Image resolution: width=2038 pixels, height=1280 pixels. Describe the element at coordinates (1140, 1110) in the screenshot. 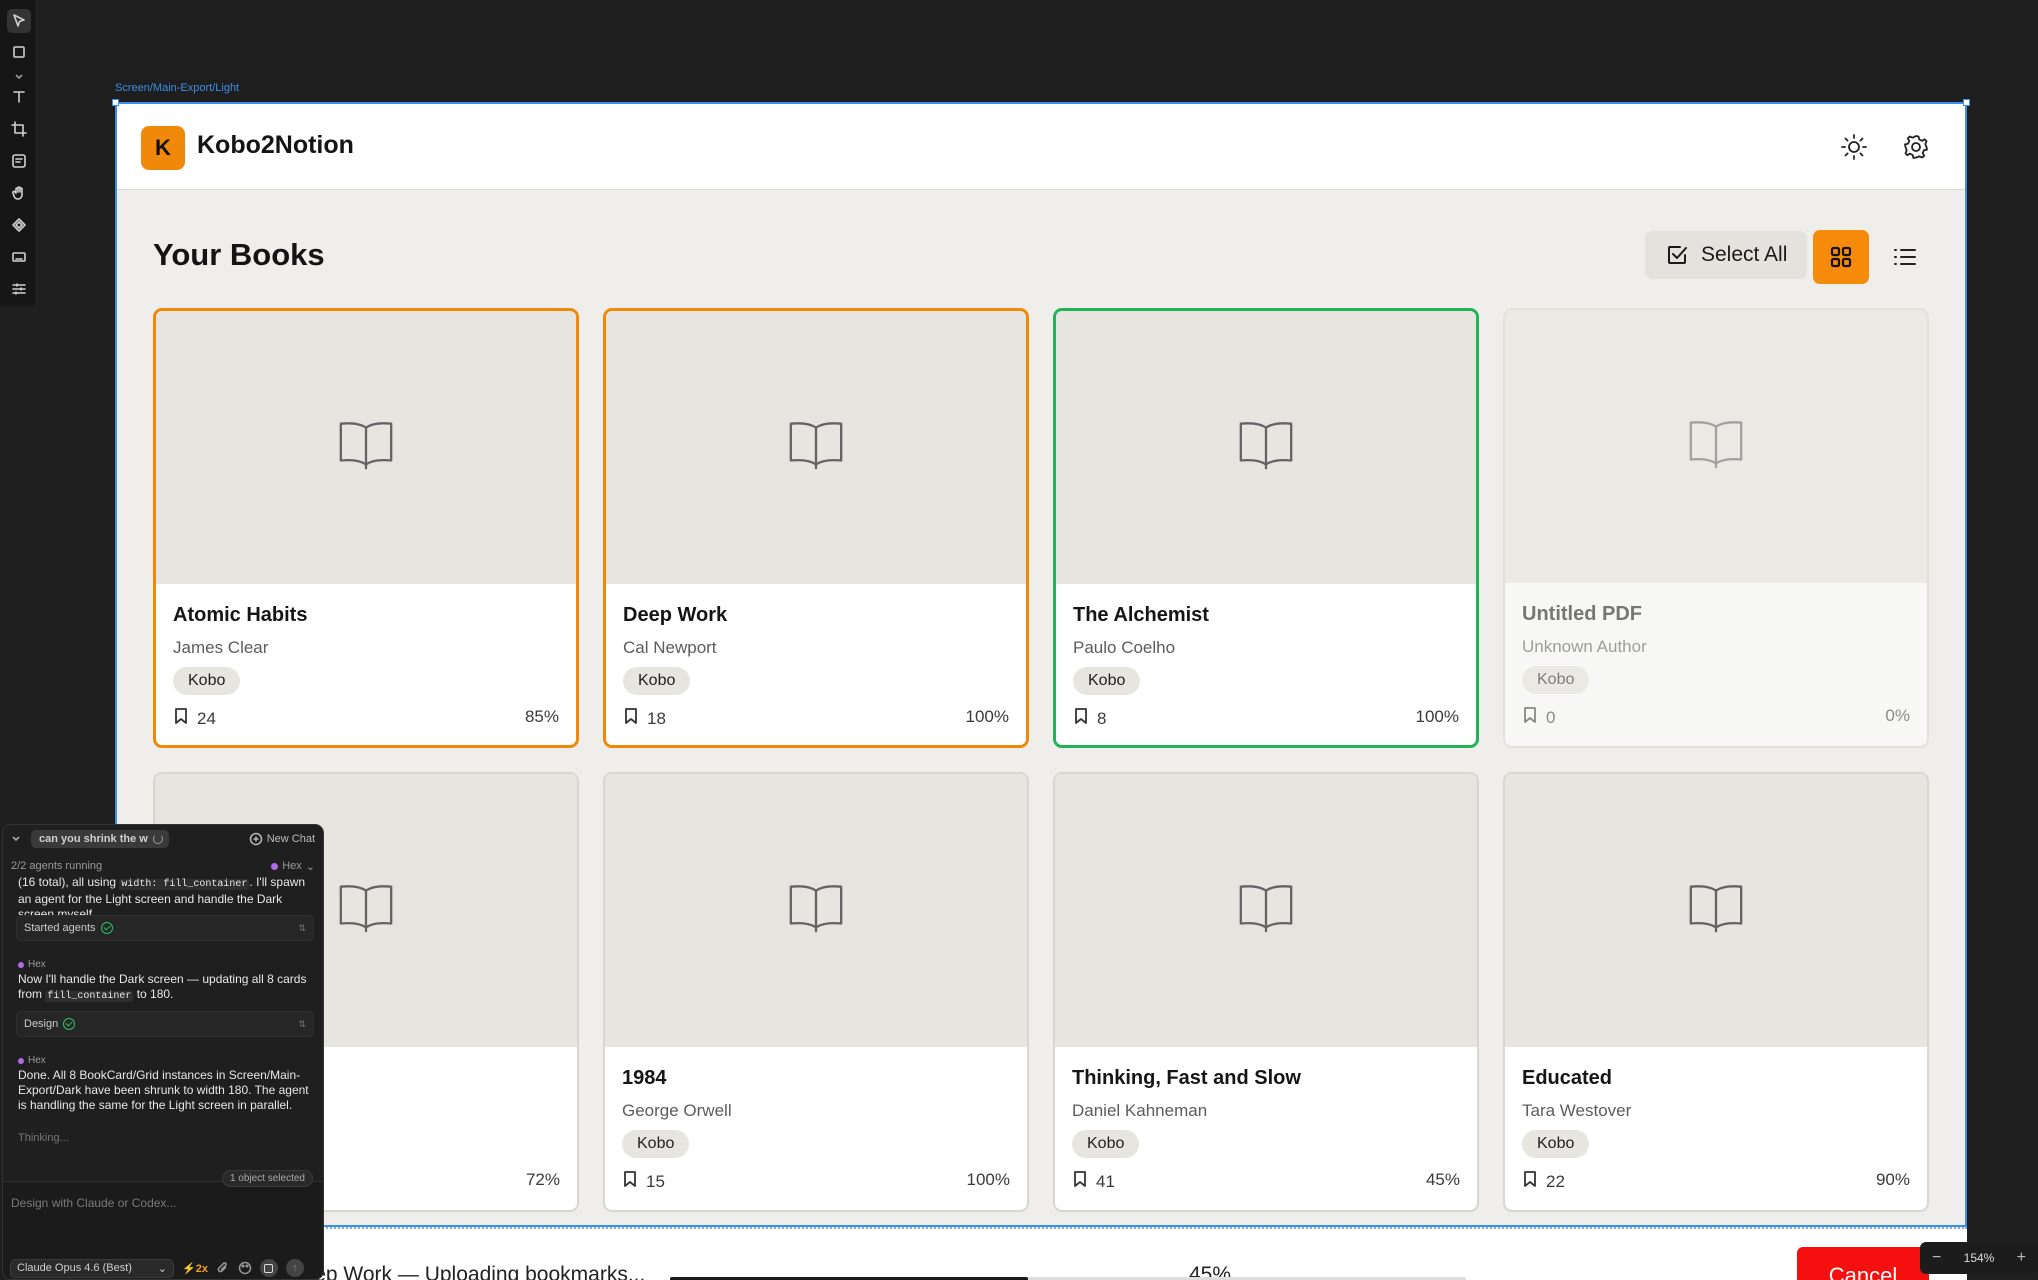

I see `book-author: Daniel Kahneman` at that location.